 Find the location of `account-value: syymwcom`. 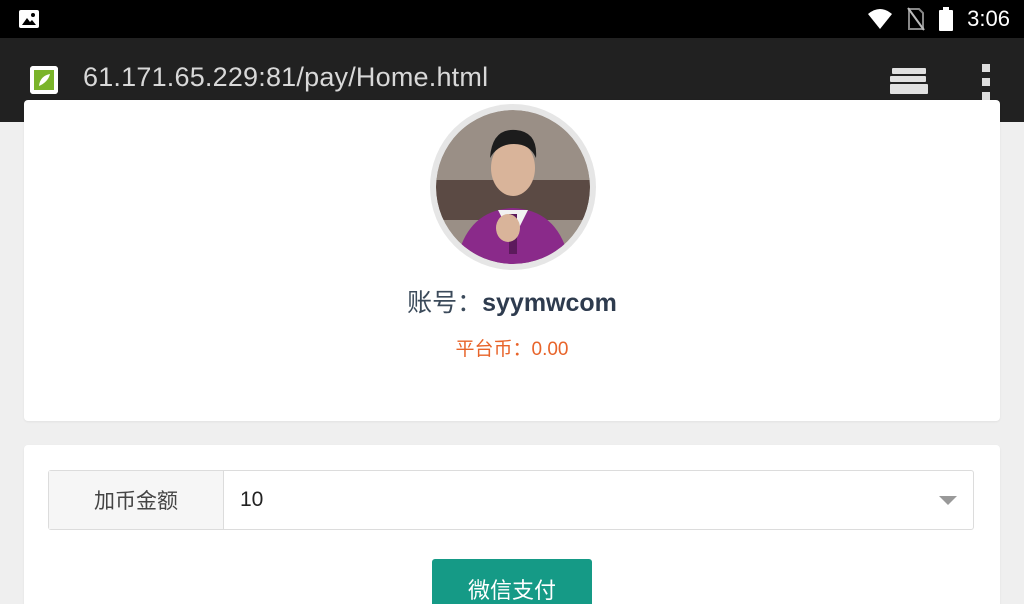

account-value: syymwcom is located at coordinates (549, 303).